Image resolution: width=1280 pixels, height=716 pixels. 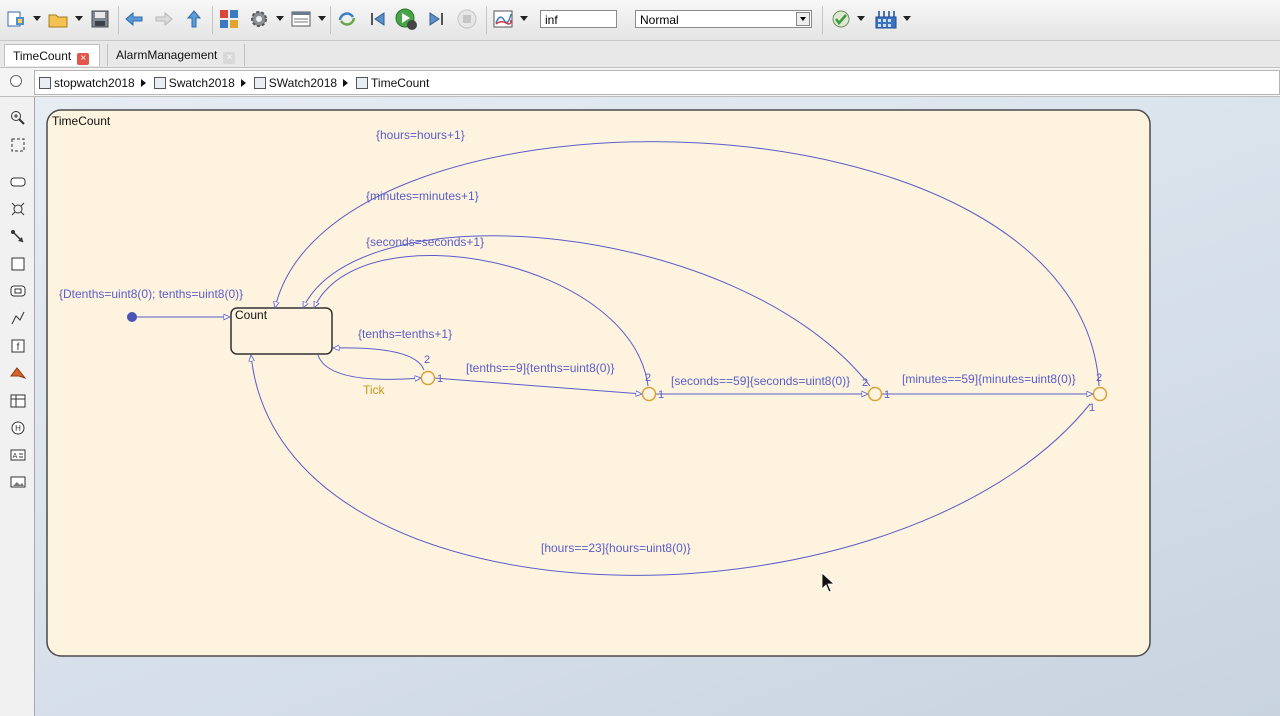 I want to click on annotation-icon: A, so click(x=17, y=454).